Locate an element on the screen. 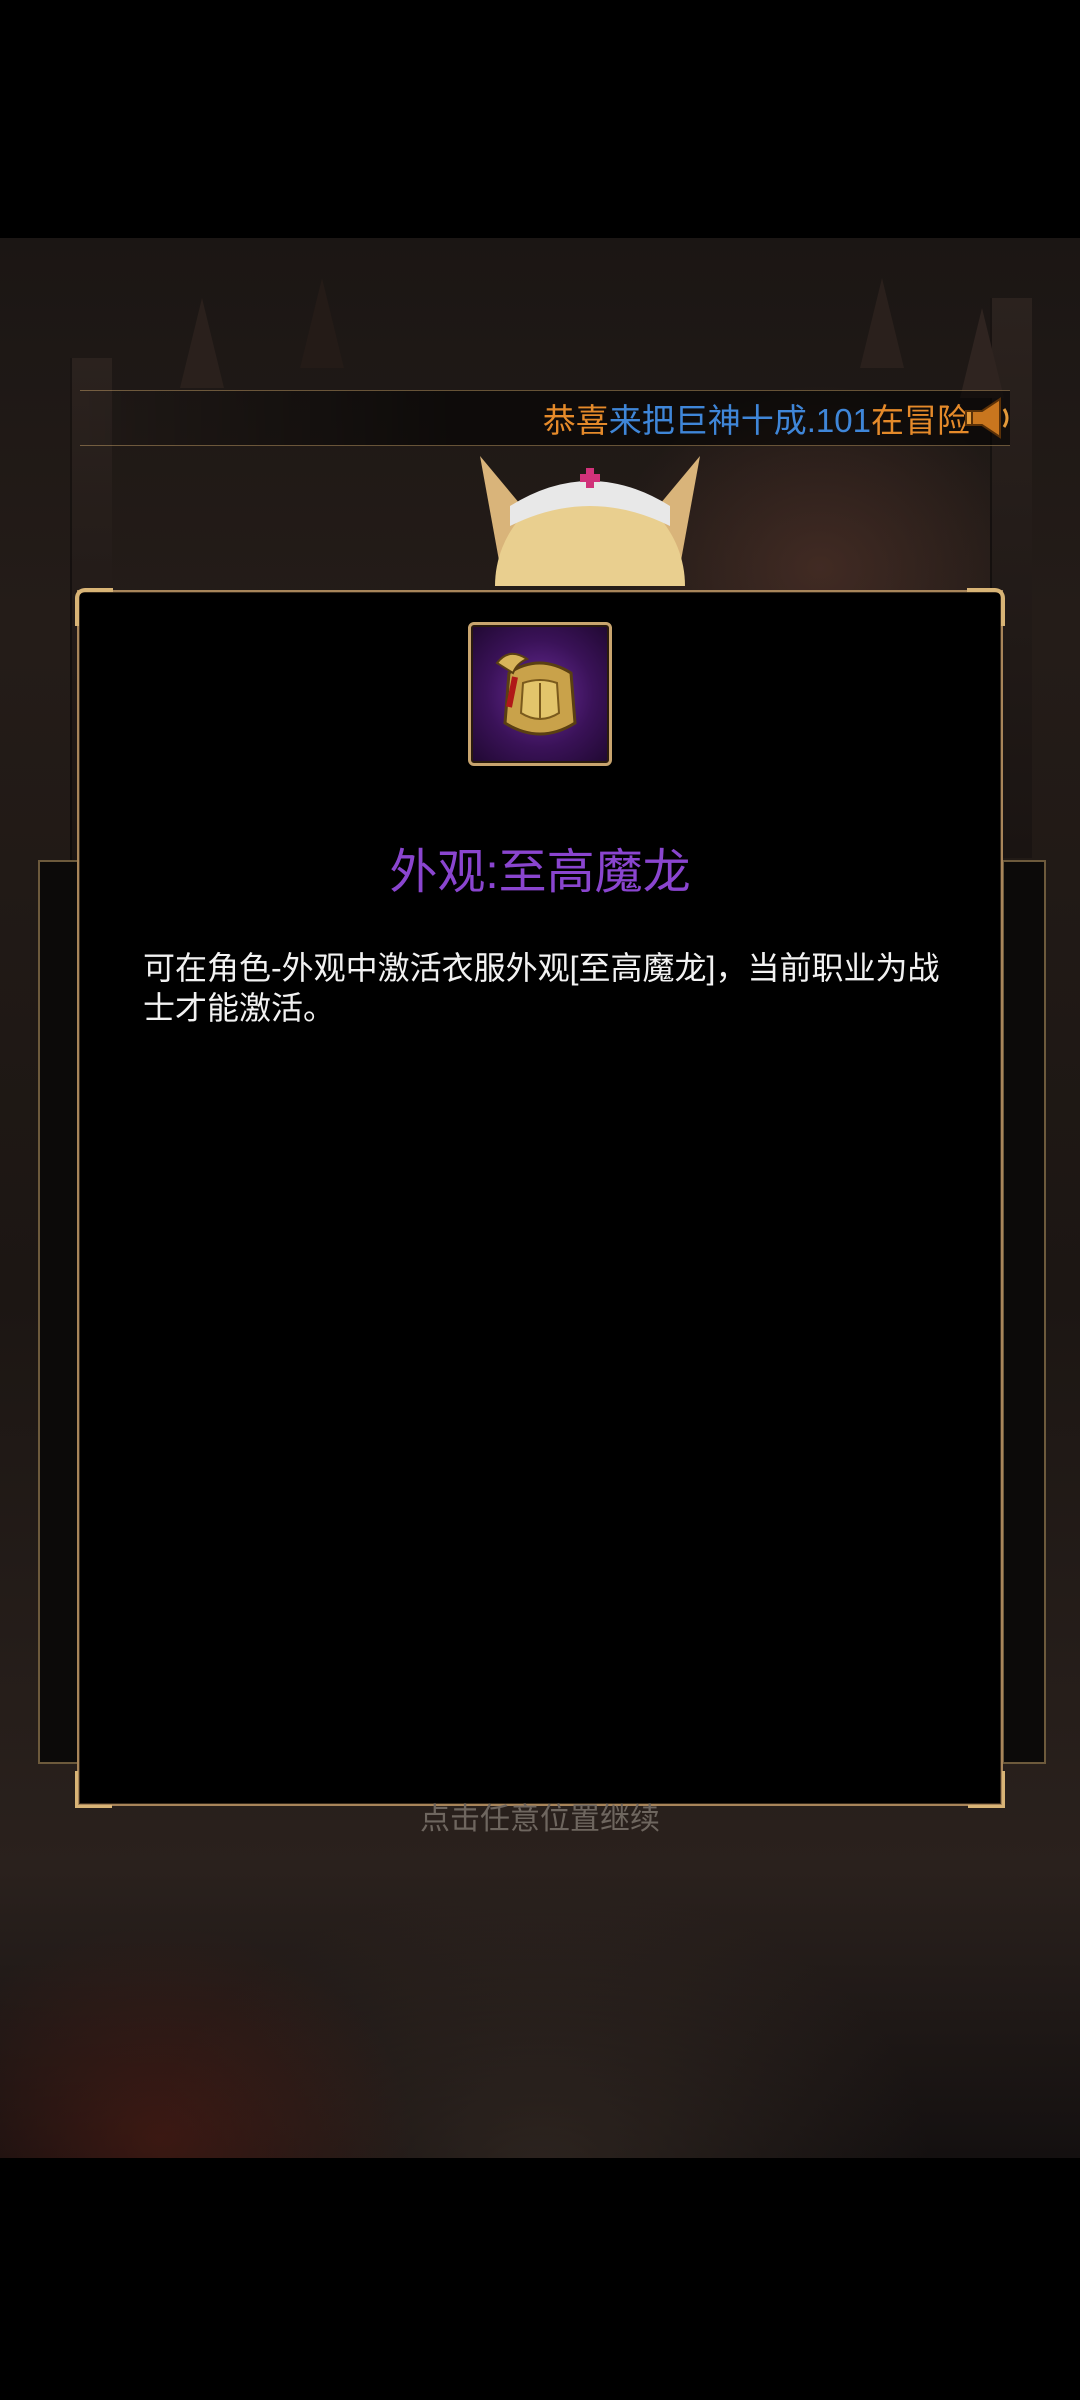 The height and width of the screenshot is (2400, 1080). announcement-banner: 恭喜来把巨神十成.101在冒险 is located at coordinates (545, 418).